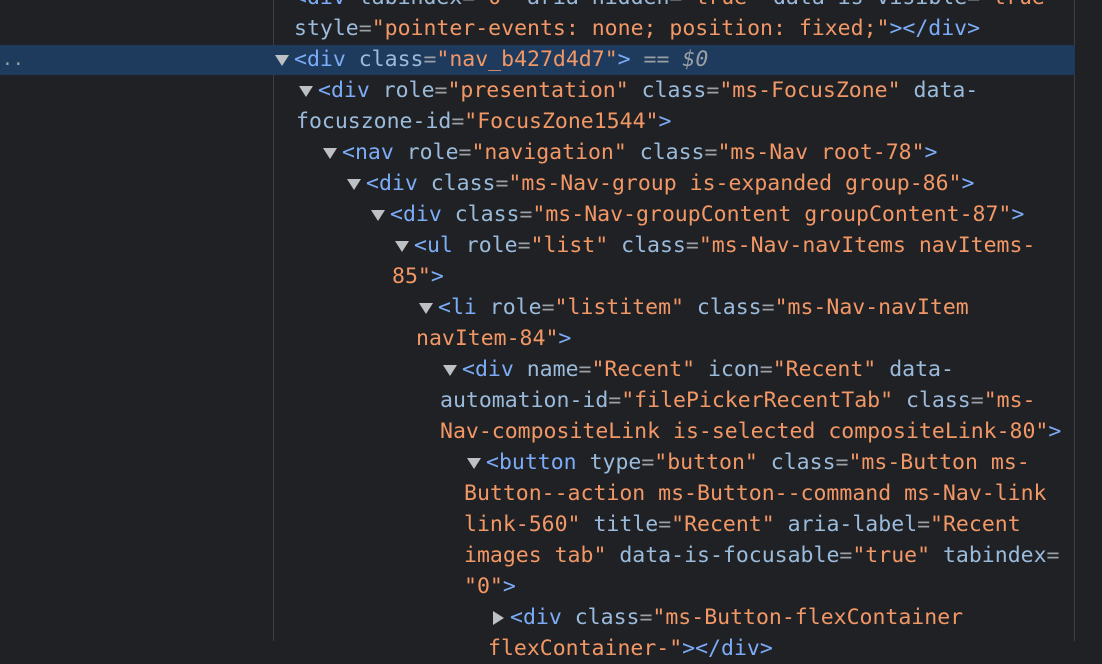 This screenshot has height=664, width=1102. I want to click on attr-name-token: icon, so click(733, 369).